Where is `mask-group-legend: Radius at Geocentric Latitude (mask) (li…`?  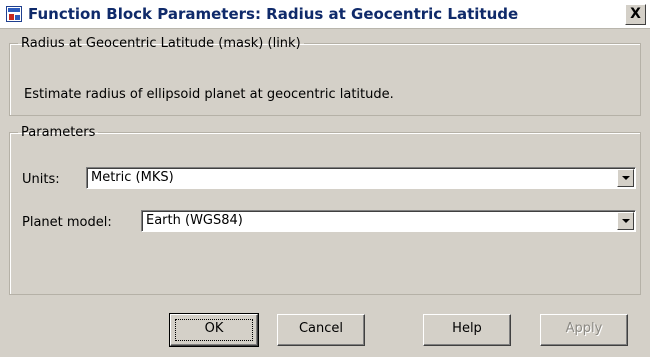
mask-group-legend: Radius at Geocentric Latitude (mask) (li… is located at coordinates (161, 43).